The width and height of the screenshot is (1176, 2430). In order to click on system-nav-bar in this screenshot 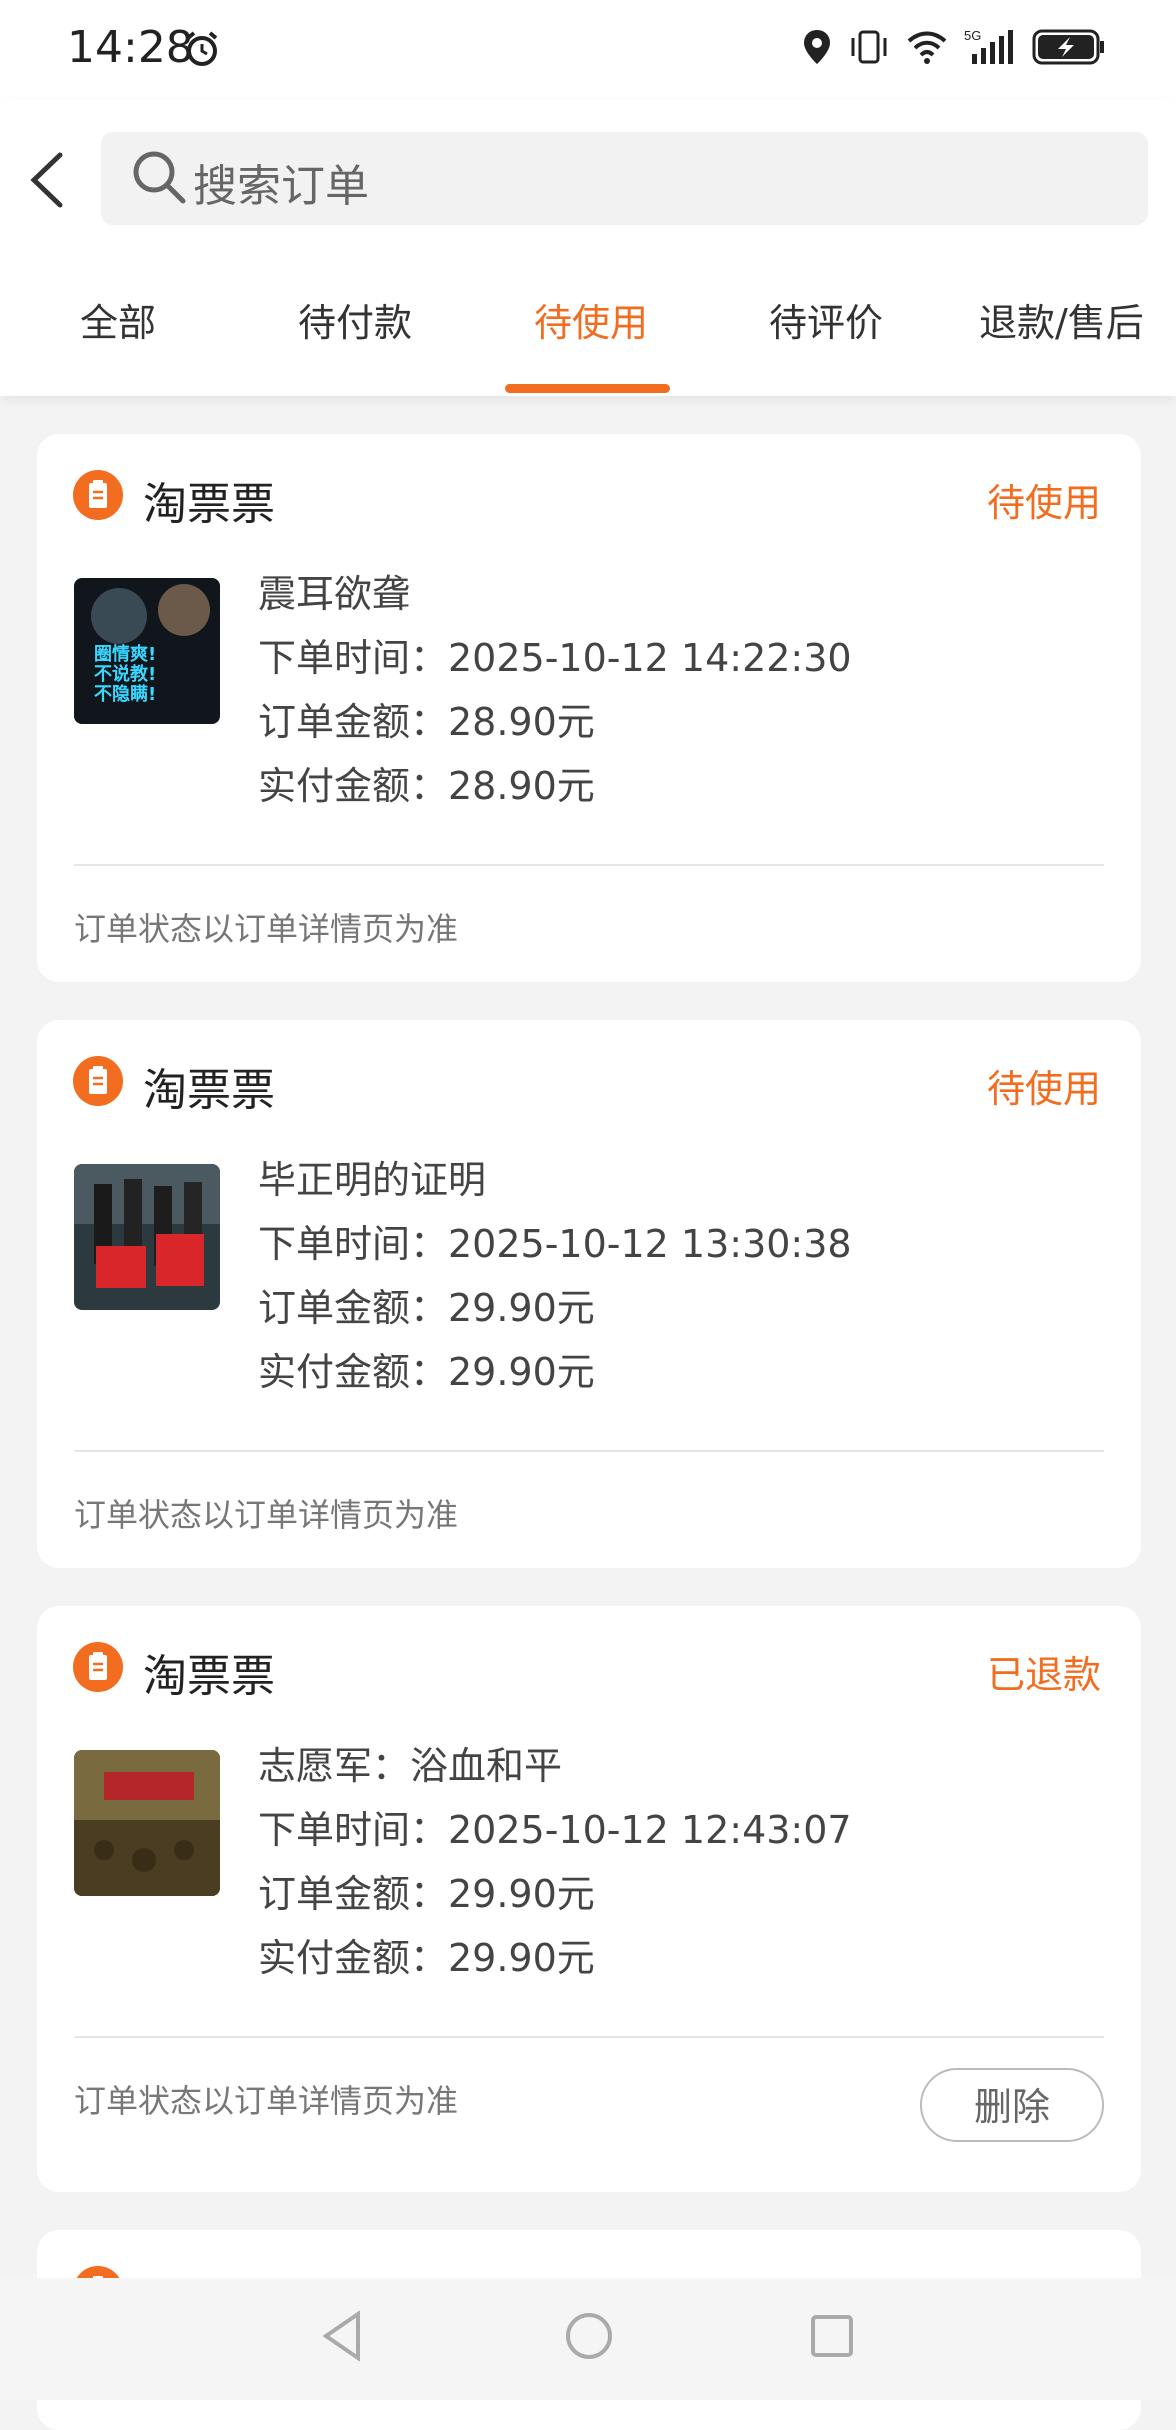, I will do `click(588, 2339)`.